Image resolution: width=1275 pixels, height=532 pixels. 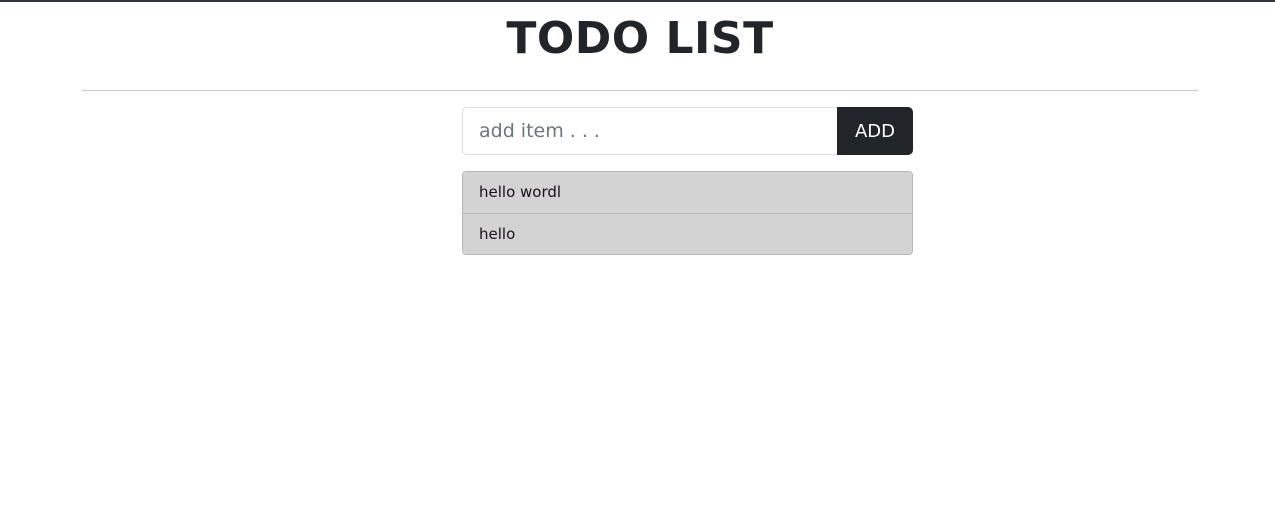 What do you see at coordinates (875, 131) in the screenshot?
I see `add-button: ADD` at bounding box center [875, 131].